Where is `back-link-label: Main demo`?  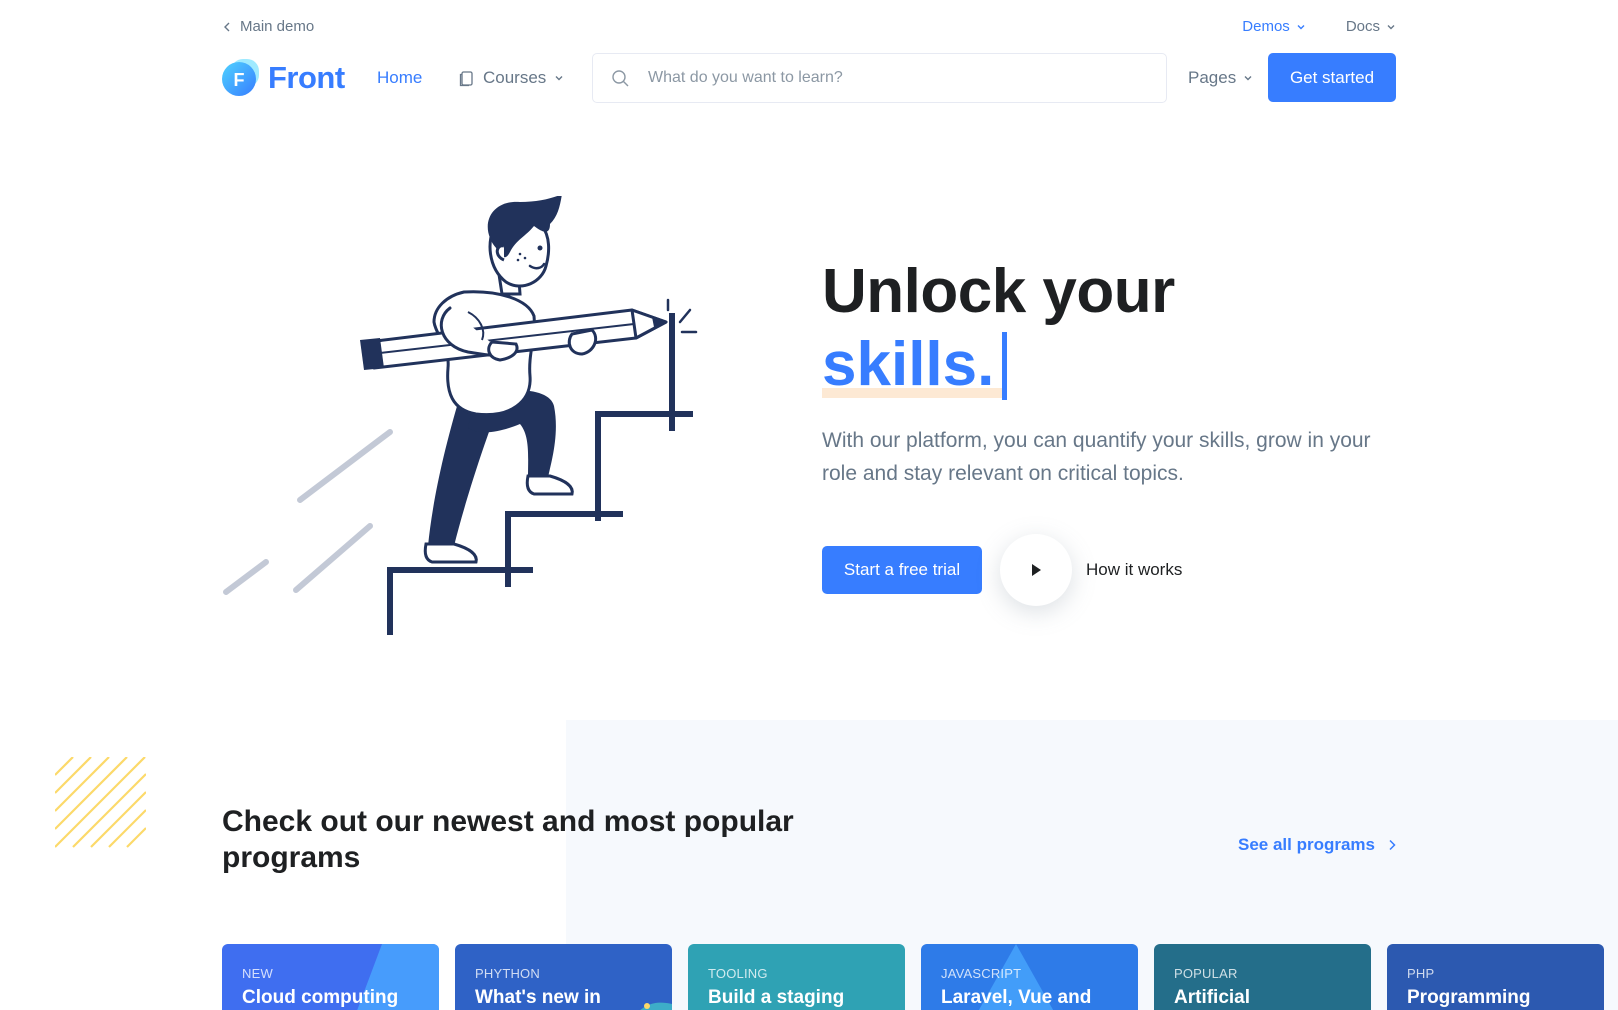 back-link-label: Main demo is located at coordinates (277, 26).